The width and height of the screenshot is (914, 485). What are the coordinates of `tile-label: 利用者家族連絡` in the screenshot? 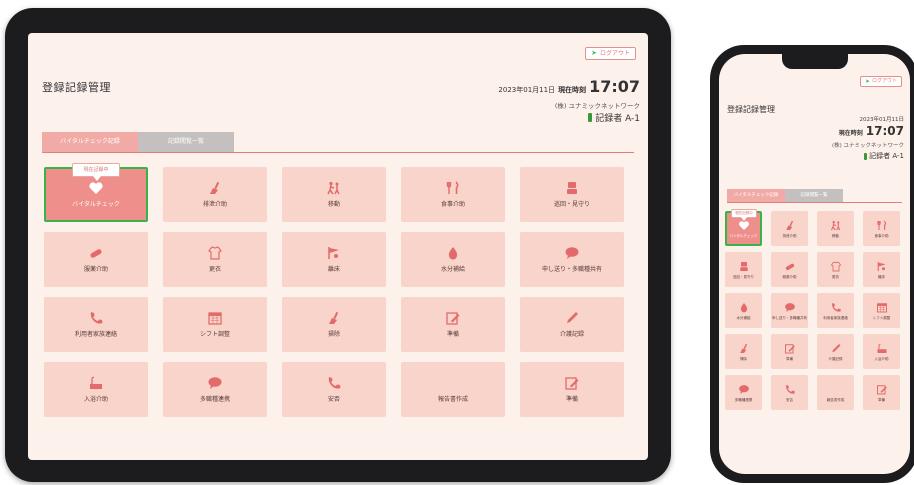 It's located at (95, 334).